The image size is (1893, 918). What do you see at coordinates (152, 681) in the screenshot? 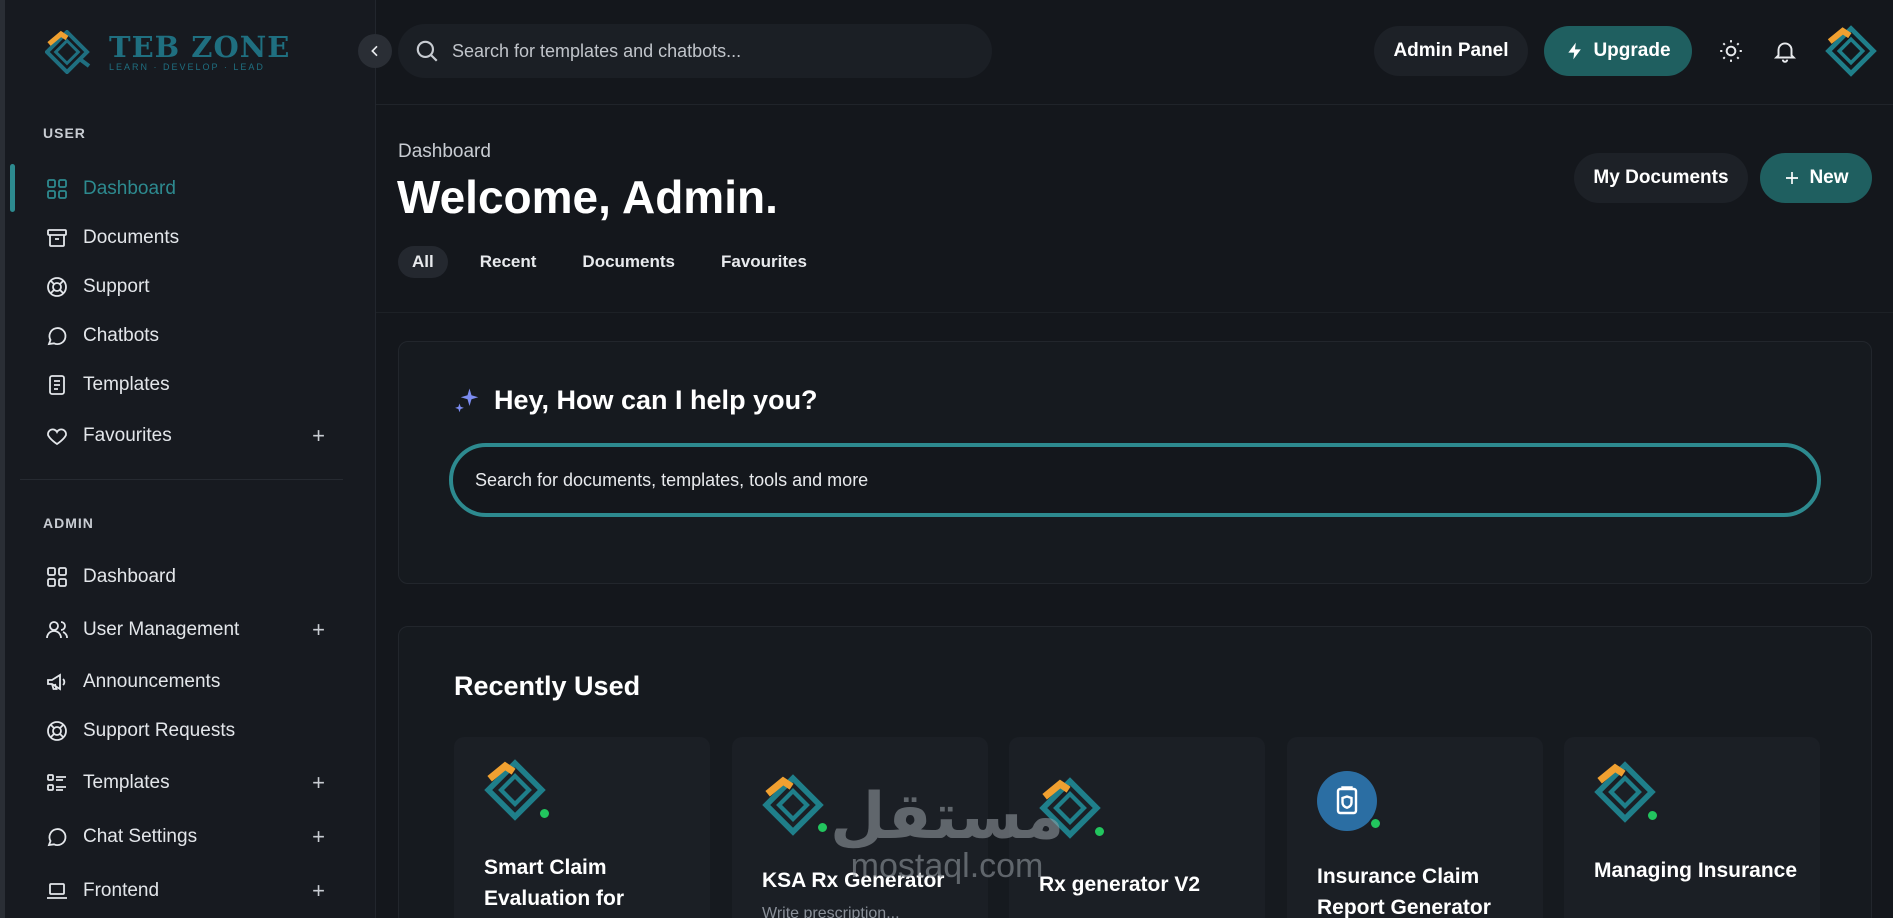
I see `sidebar-item-label: Announcements` at bounding box center [152, 681].